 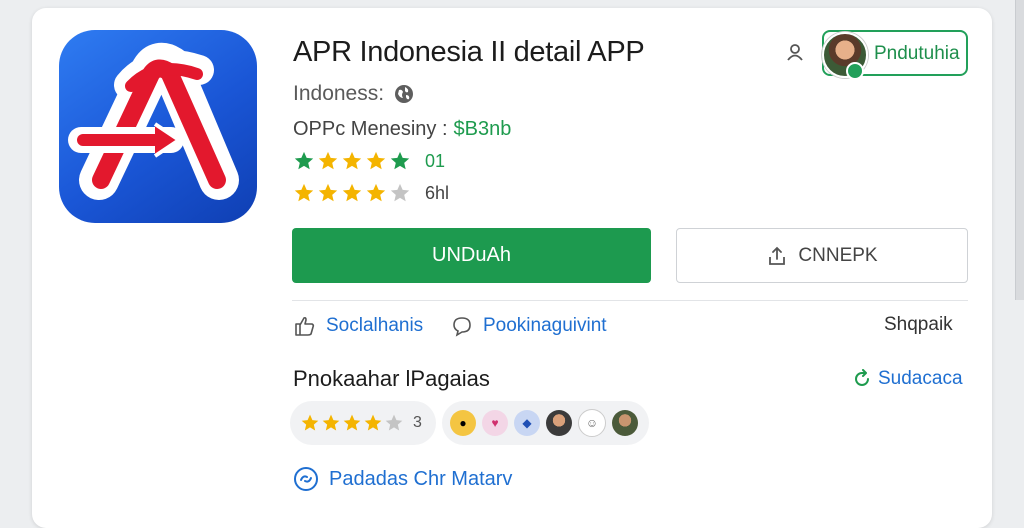 I want to click on bottom-link: Padadas Chr Matarv, so click(x=402, y=479).